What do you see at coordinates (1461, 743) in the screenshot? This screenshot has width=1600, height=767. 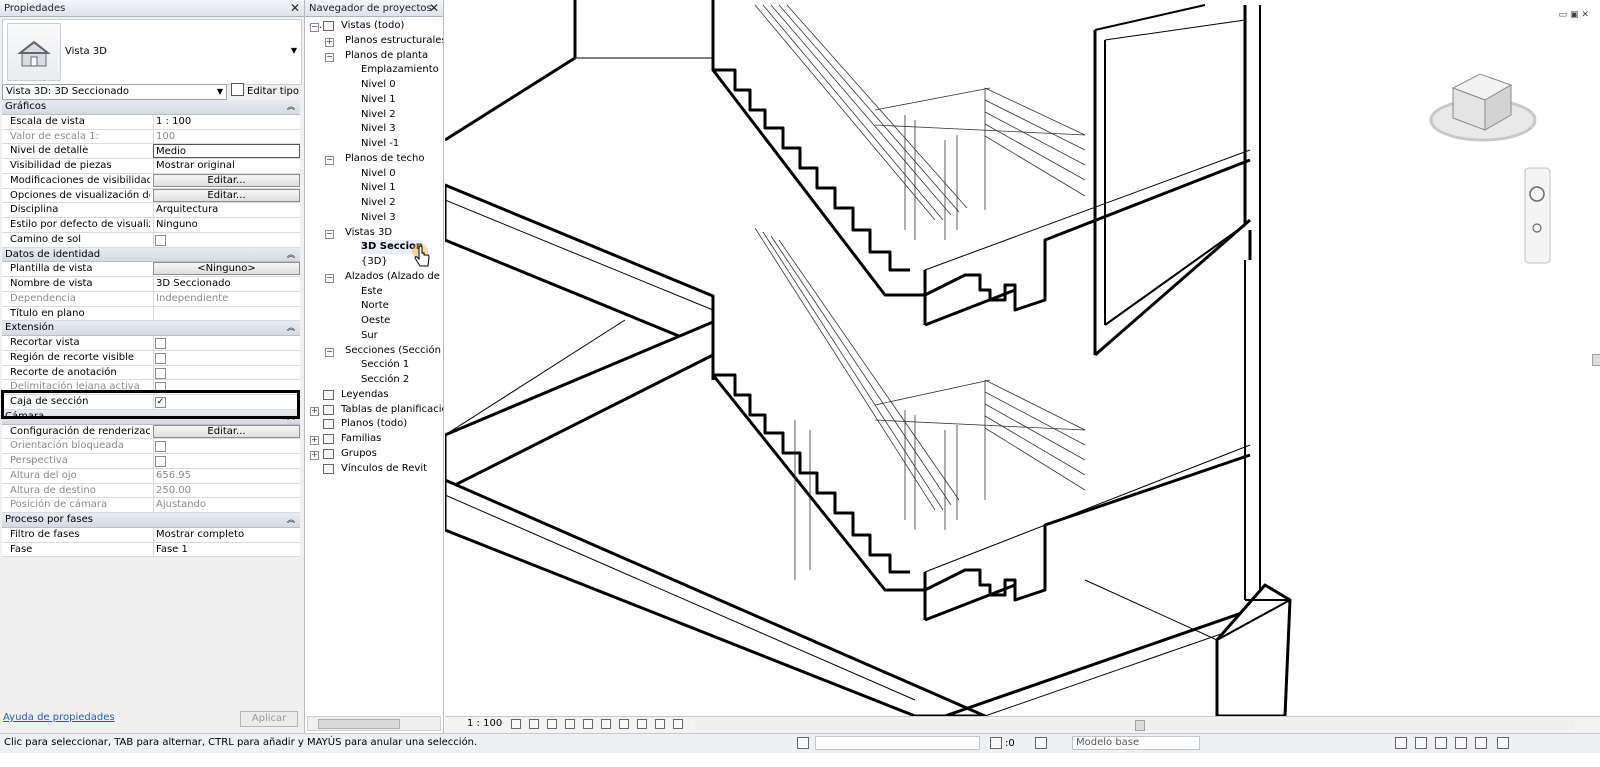 I see `select-by-face-icon` at bounding box center [1461, 743].